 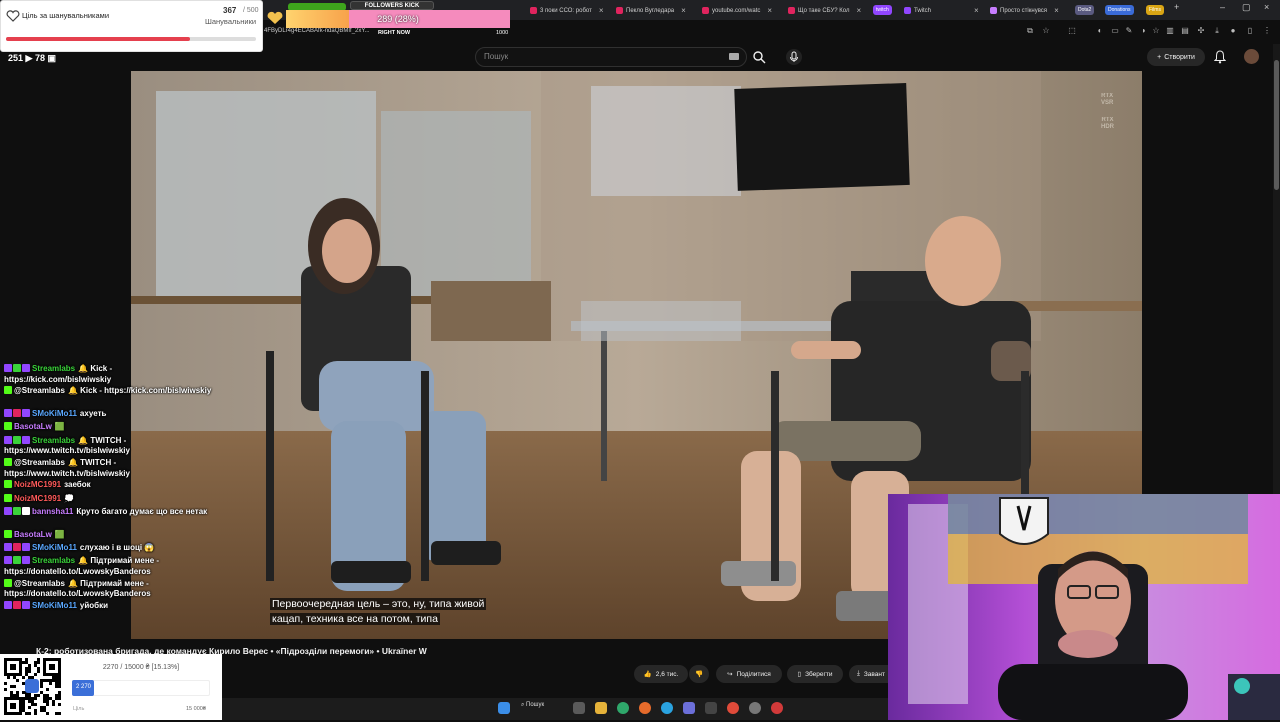 I want to click on save-button: ▯ Зберегти, so click(x=815, y=674).